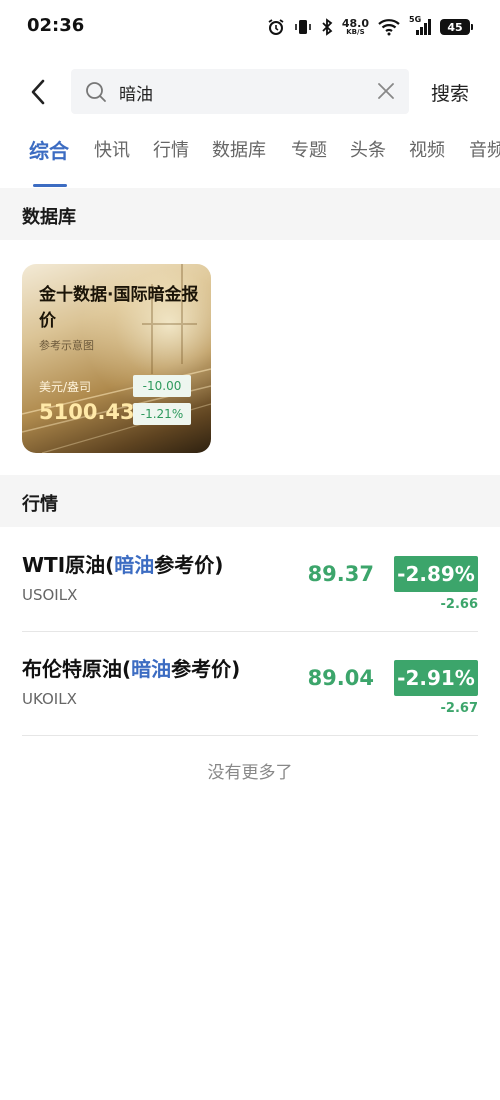 The width and height of the screenshot is (500, 1100). What do you see at coordinates (436, 574) in the screenshot?
I see `quote-change-pct-badge: -2.89%` at bounding box center [436, 574].